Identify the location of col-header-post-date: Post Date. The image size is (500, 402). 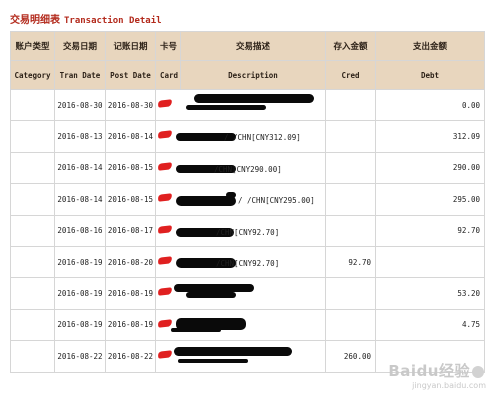
(130, 75).